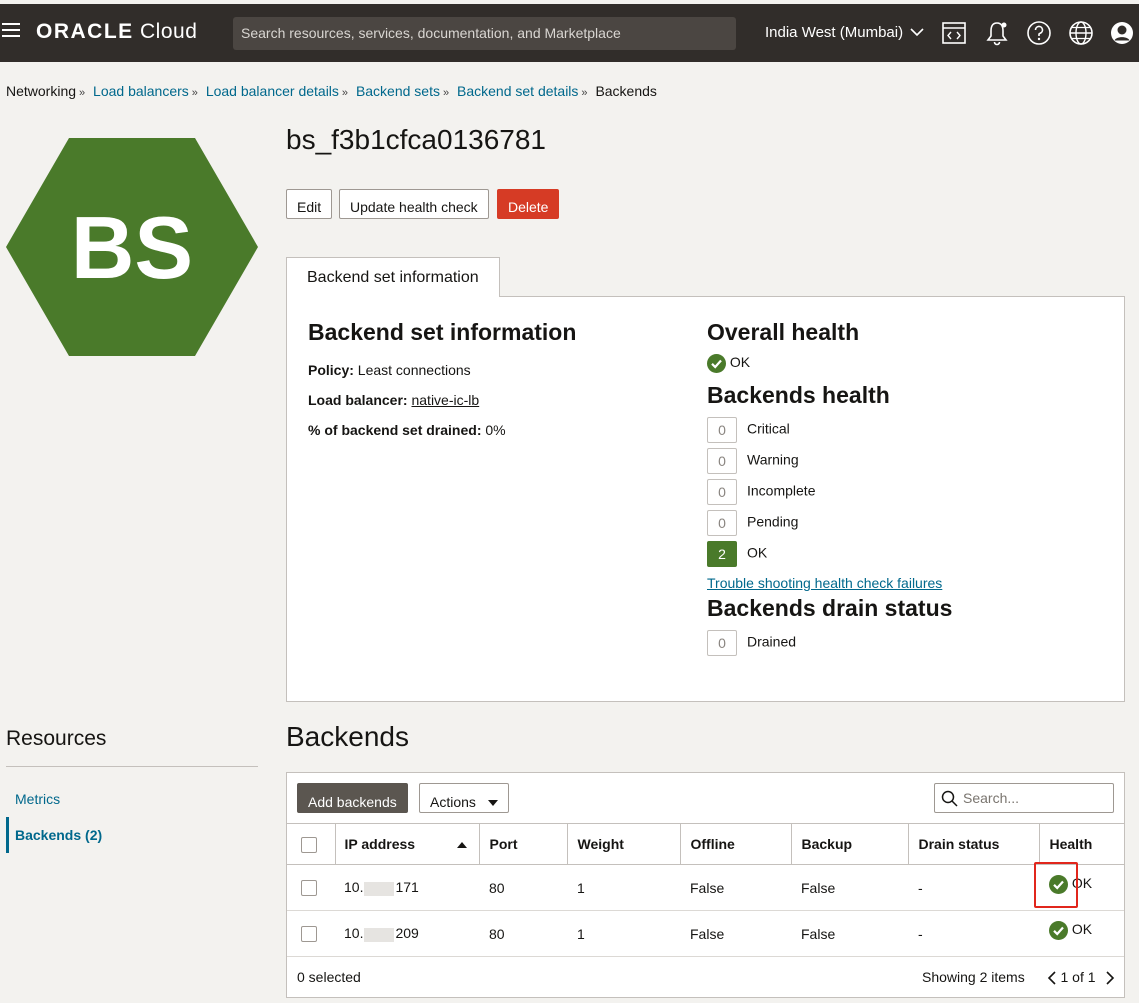 This screenshot has width=1139, height=1003. What do you see at coordinates (973, 844) in the screenshot?
I see `column-header-drain-status: Drain status` at bounding box center [973, 844].